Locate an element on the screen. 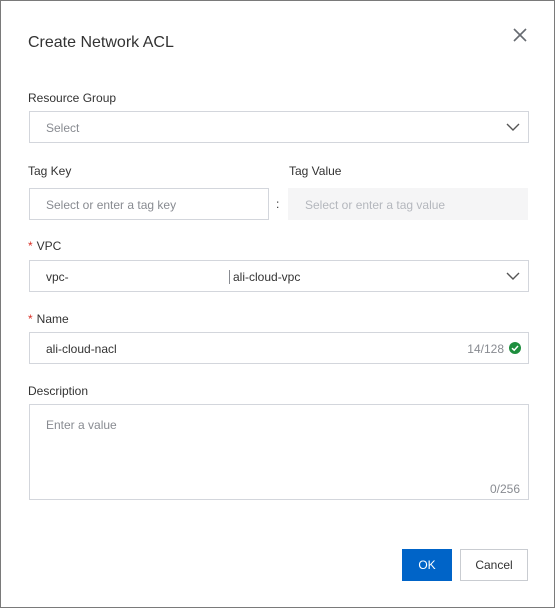 The width and height of the screenshot is (555, 608). tag-key-label: Tag Key is located at coordinates (50, 171).